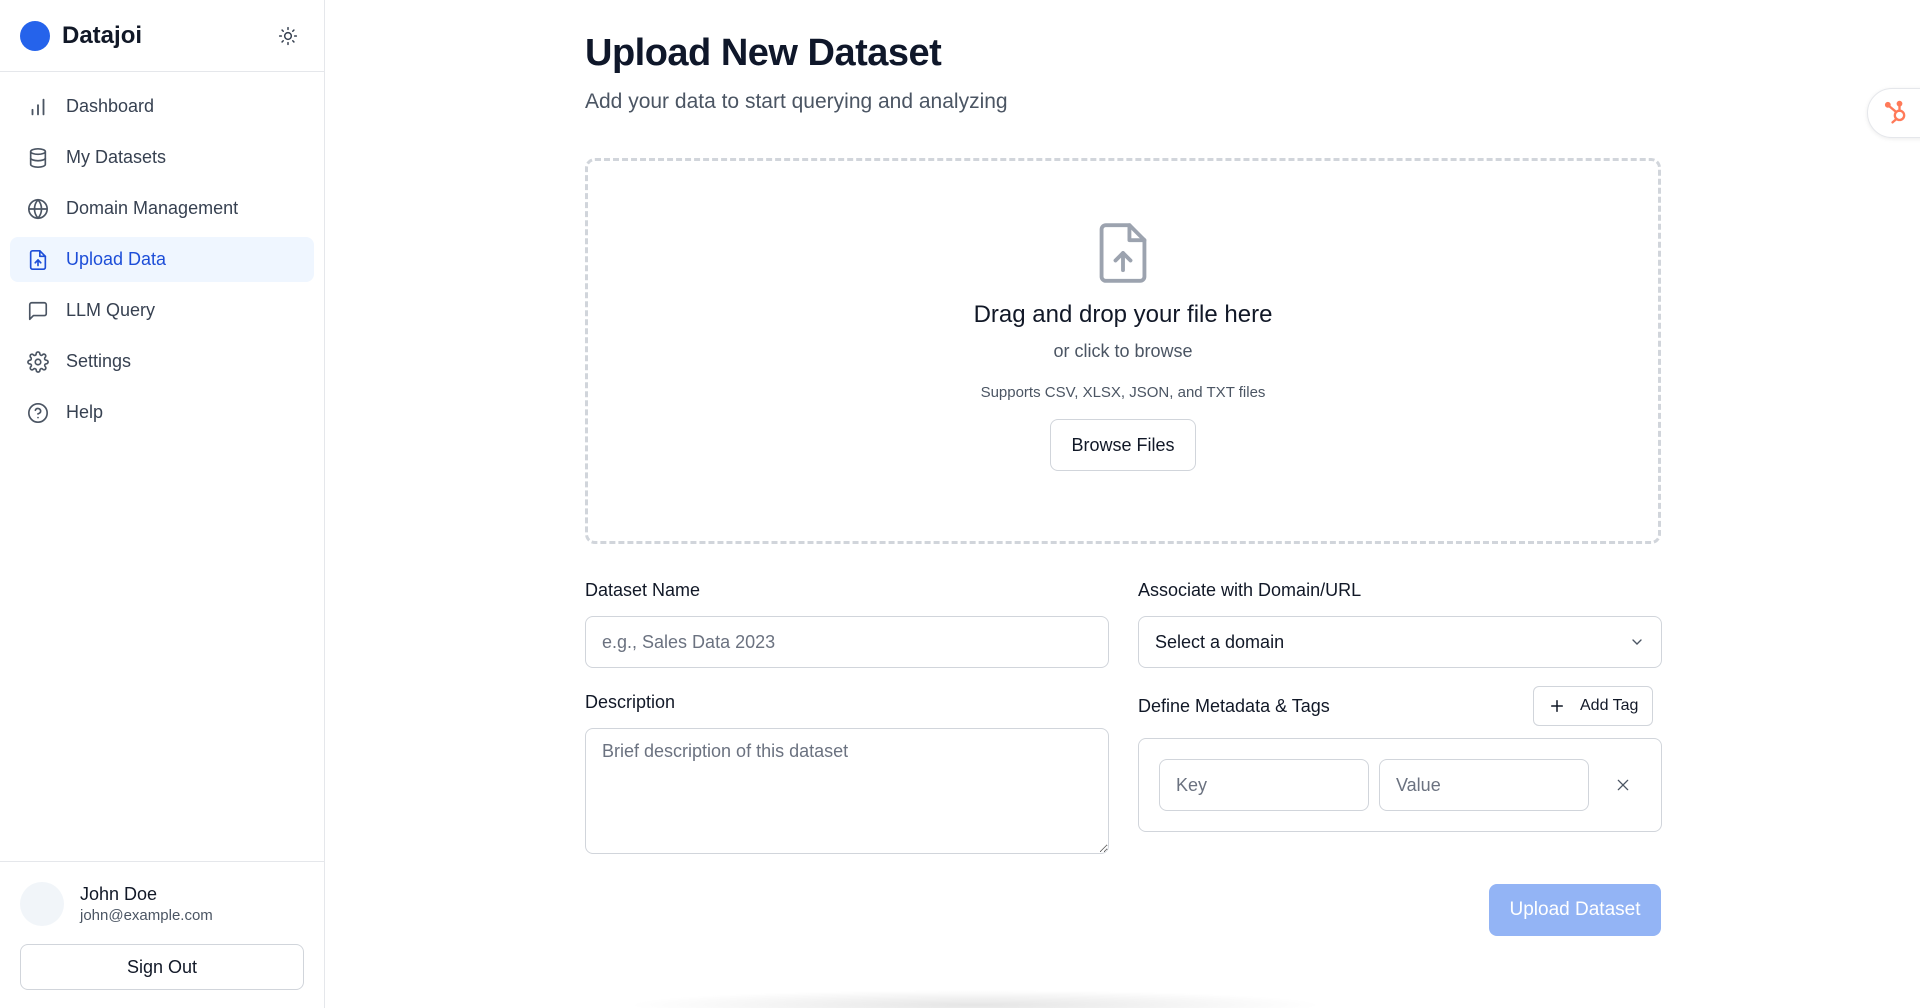 The width and height of the screenshot is (1920, 1008). I want to click on sidebar-item-upload-data: Upload Data, so click(162, 259).